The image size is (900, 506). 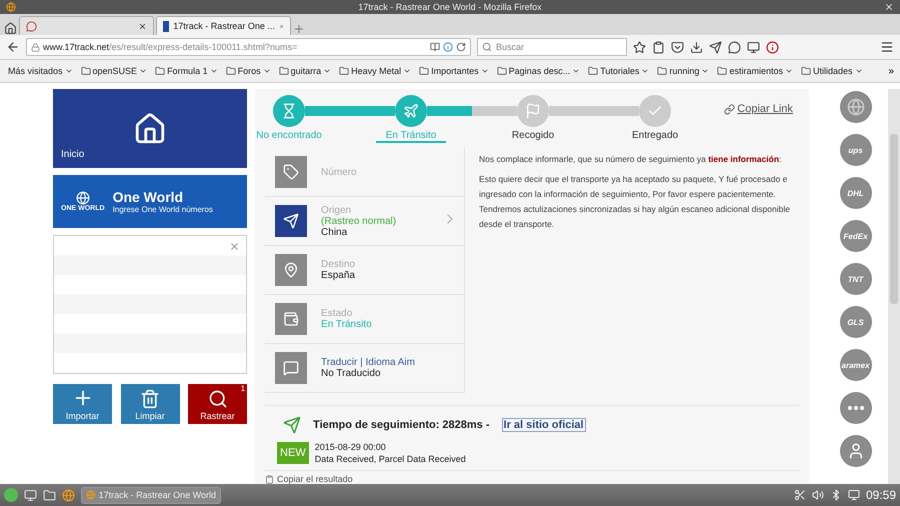 What do you see at coordinates (269, 479) in the screenshot?
I see `copy-icon` at bounding box center [269, 479].